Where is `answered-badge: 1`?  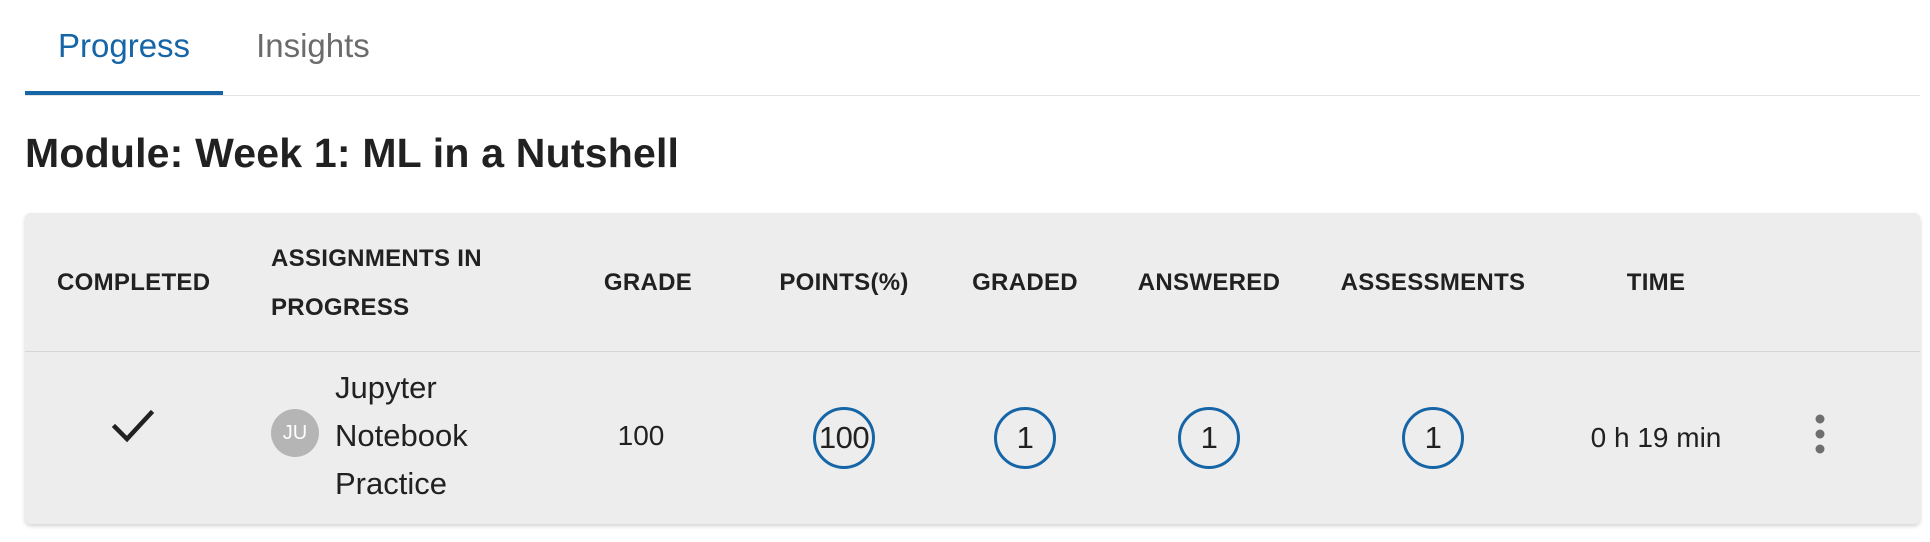 answered-badge: 1 is located at coordinates (1209, 438).